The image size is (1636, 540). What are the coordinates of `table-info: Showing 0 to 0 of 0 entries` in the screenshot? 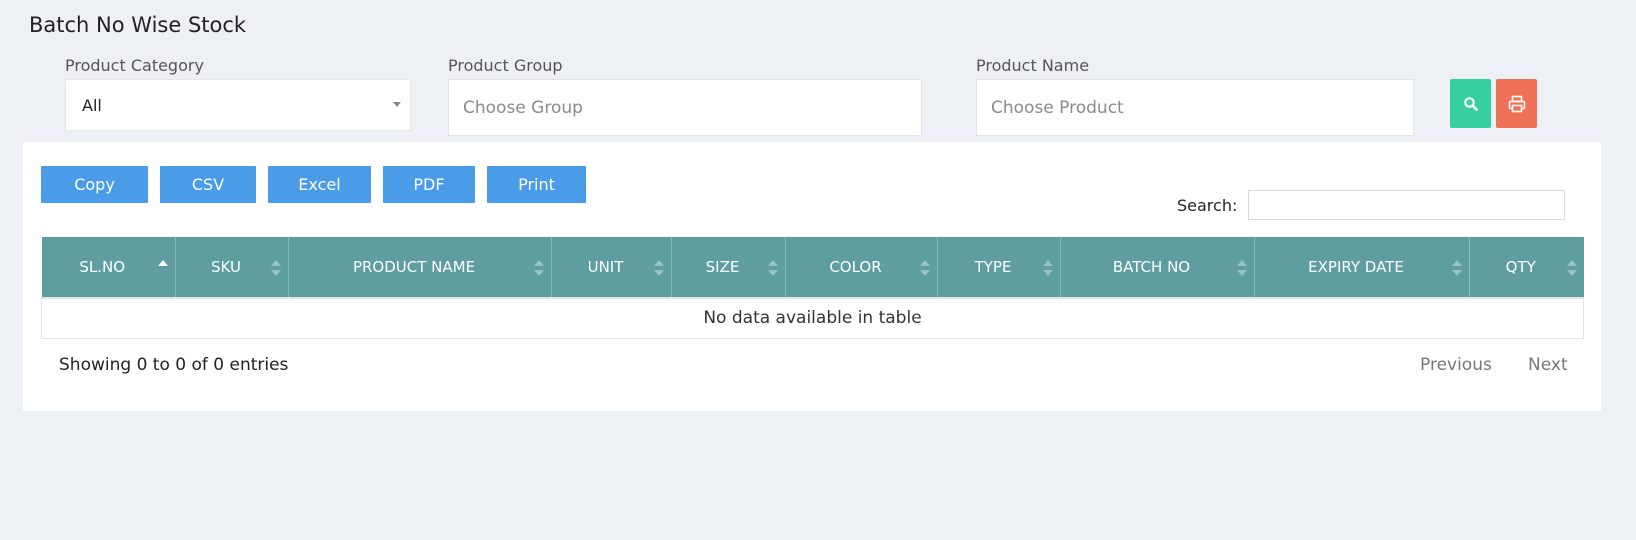 It's located at (174, 365).